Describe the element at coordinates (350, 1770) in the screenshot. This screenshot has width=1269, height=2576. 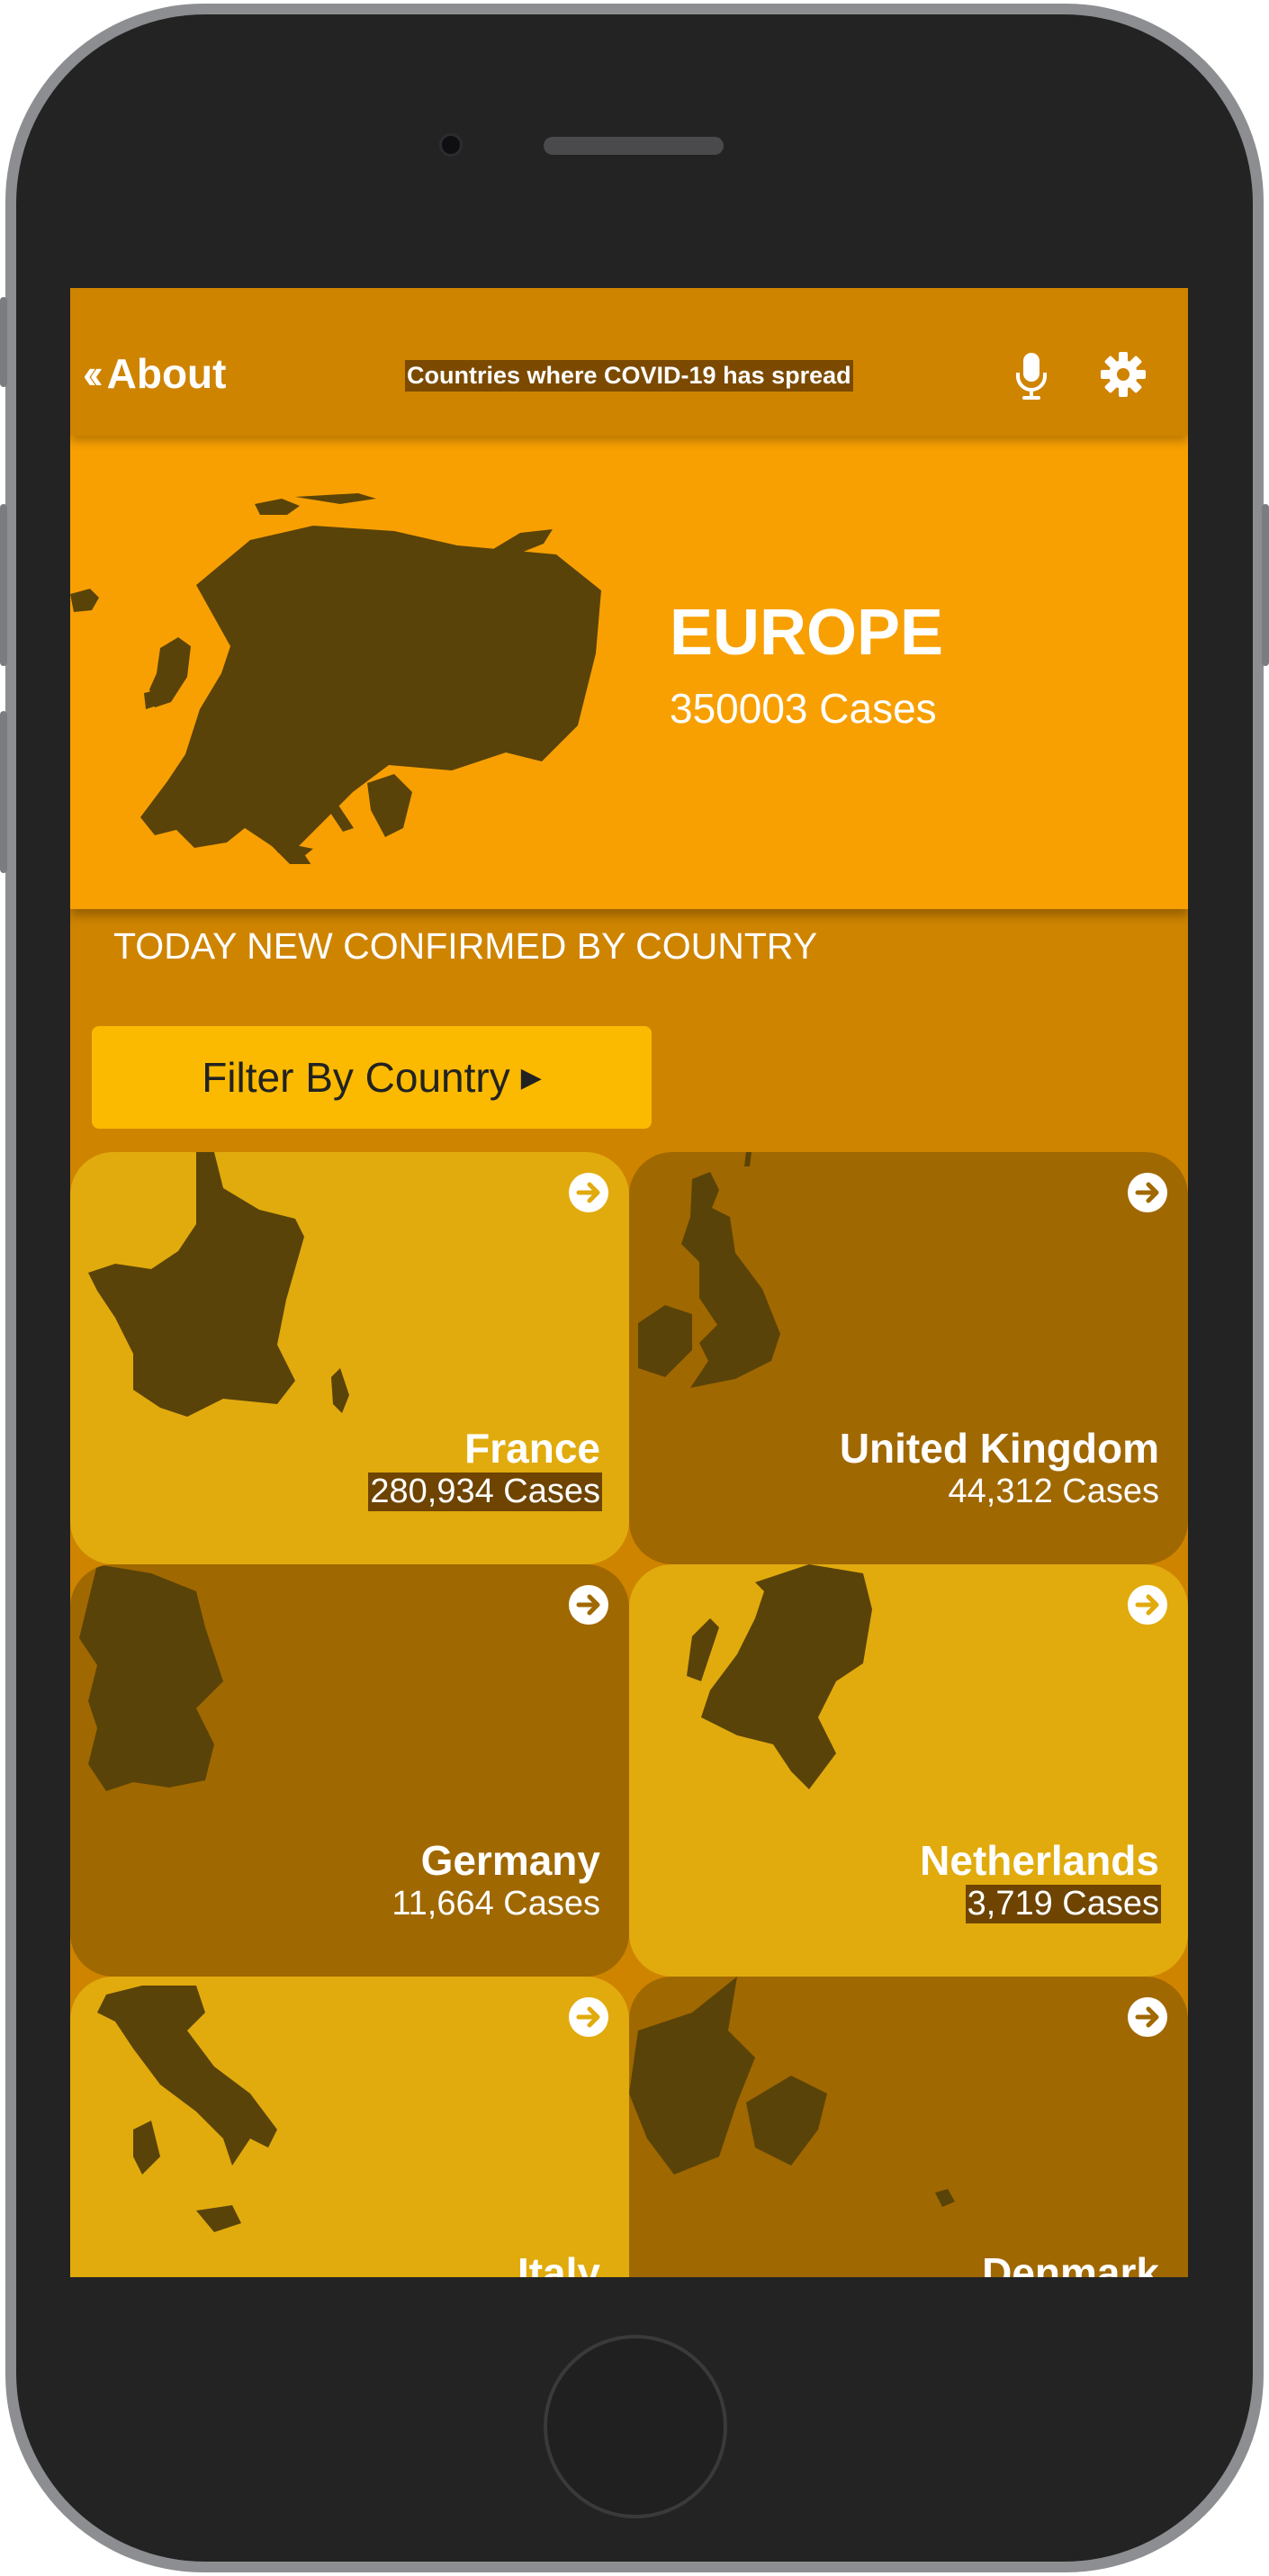
I see `country-card-germany: Germany 11,664 Cases` at that location.